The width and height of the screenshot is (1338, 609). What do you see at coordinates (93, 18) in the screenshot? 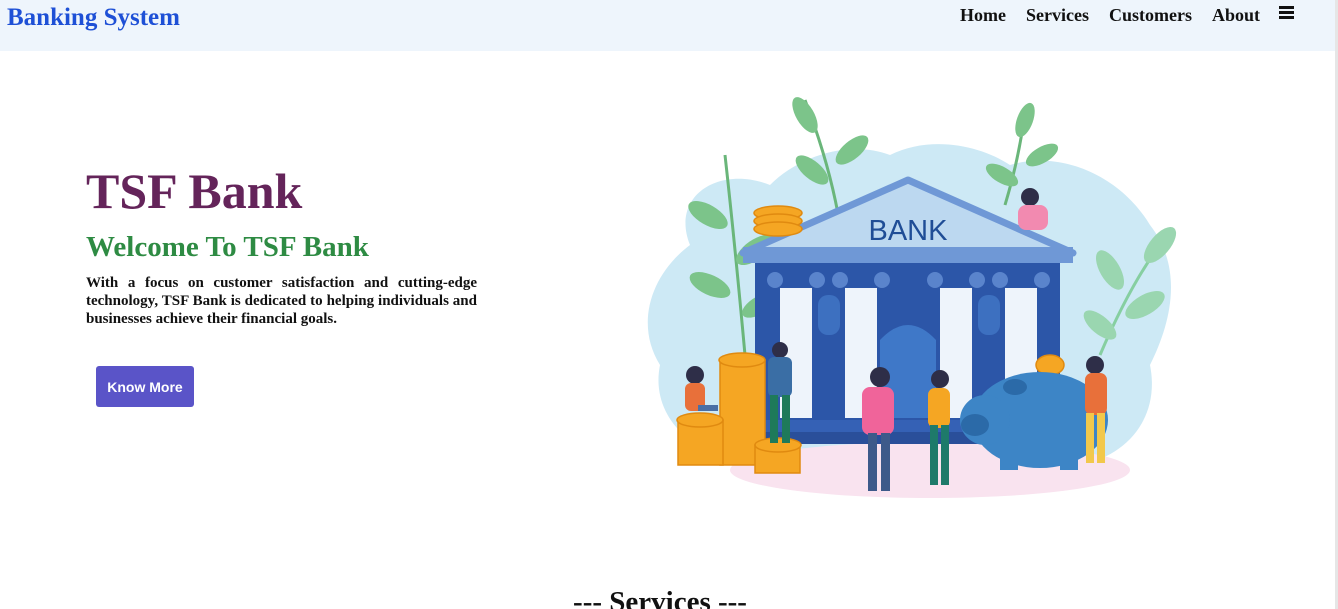
I see `brand-link: Banking System` at bounding box center [93, 18].